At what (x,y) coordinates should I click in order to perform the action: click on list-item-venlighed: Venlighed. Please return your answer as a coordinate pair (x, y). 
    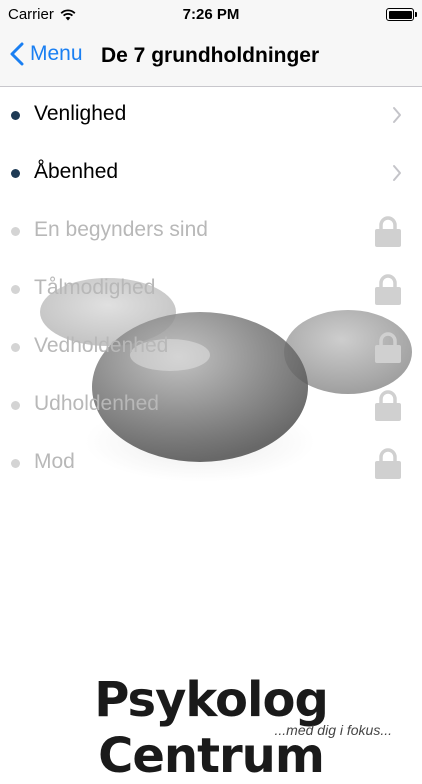
    Looking at the image, I should click on (211, 115).